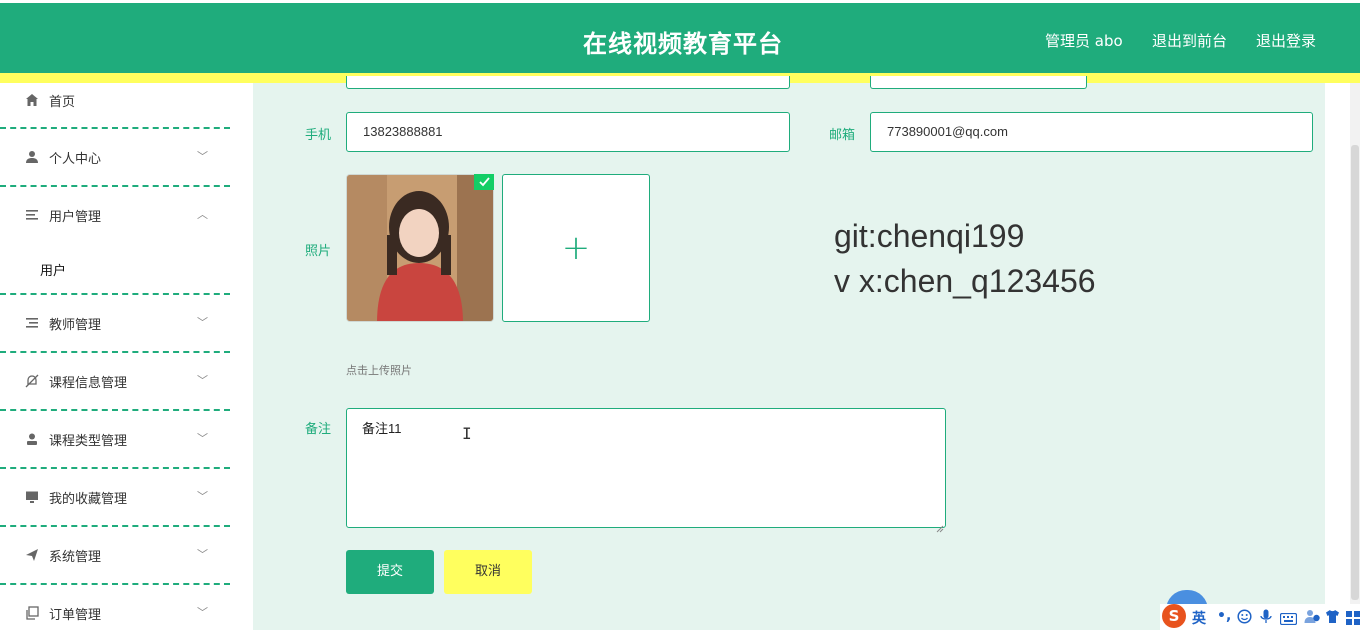 Image resolution: width=1360 pixels, height=630 pixels. I want to click on phone-input: 13823888881, so click(568, 132).